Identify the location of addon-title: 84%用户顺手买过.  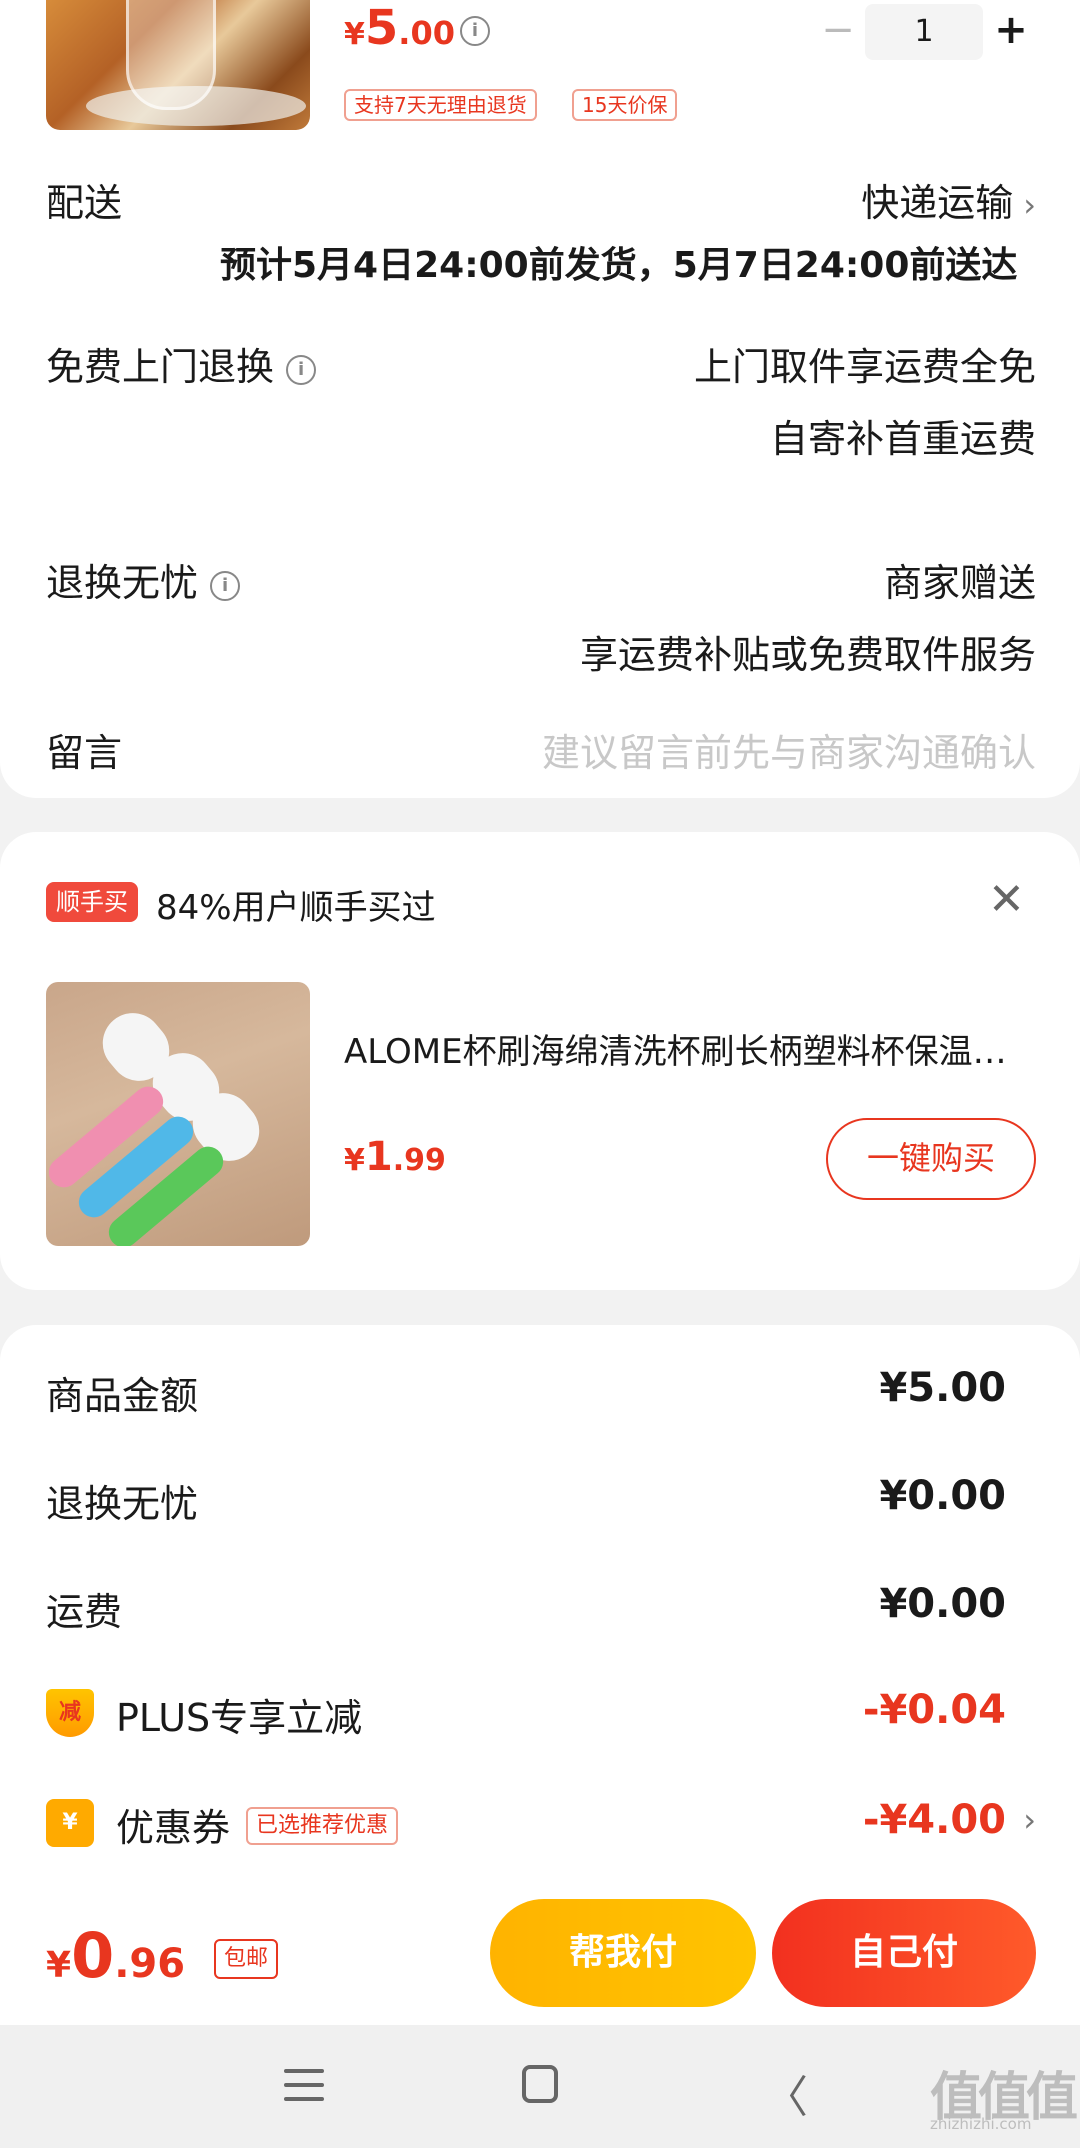
(296, 908).